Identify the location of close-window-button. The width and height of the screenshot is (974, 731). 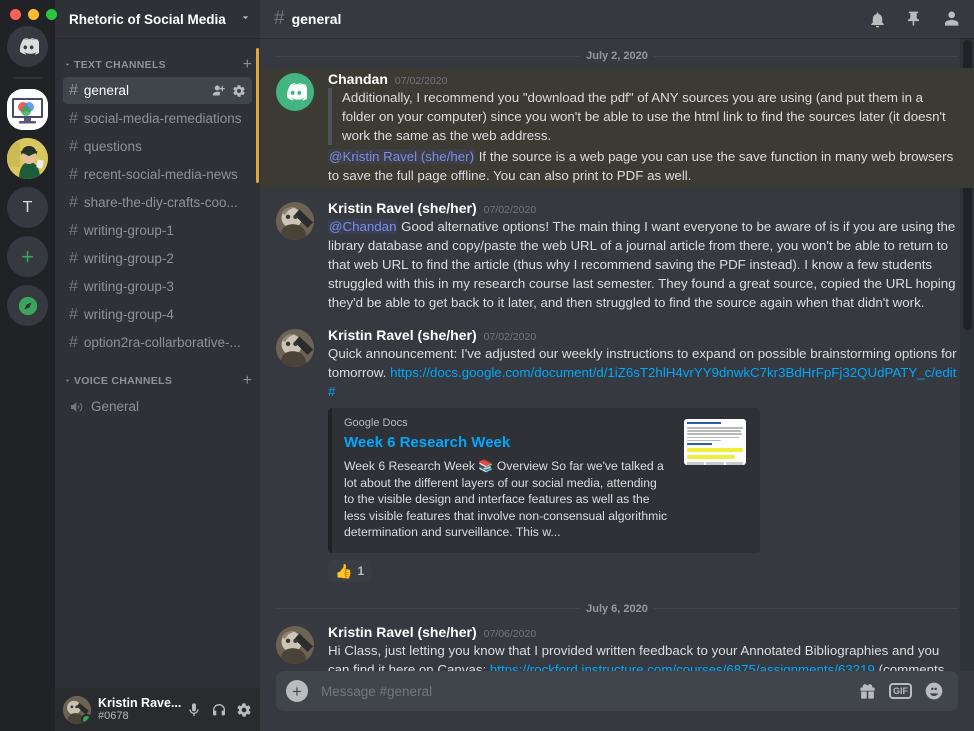
(15, 14).